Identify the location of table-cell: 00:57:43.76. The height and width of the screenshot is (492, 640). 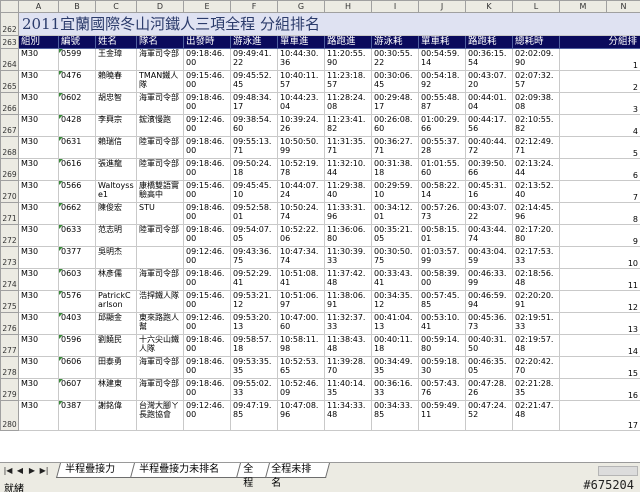
(442, 389).